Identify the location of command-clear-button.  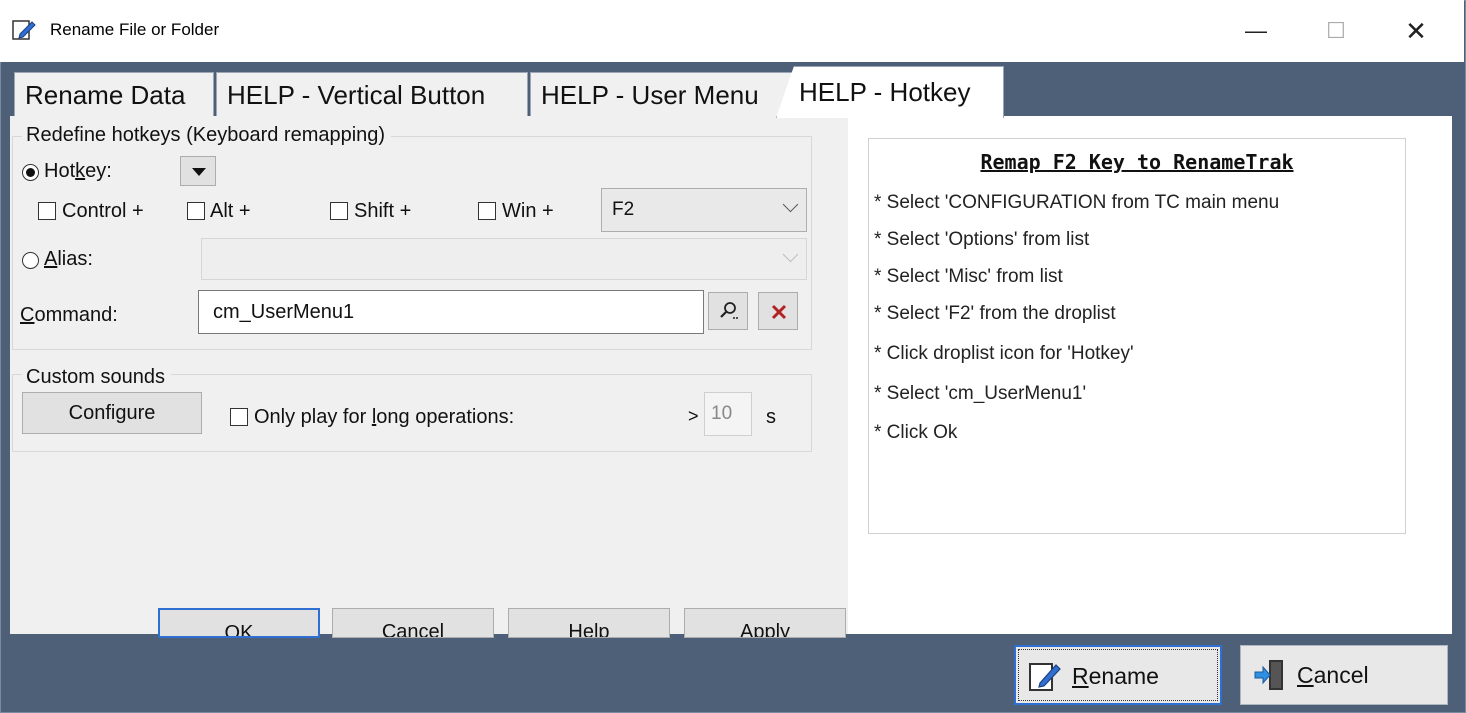
(778, 311).